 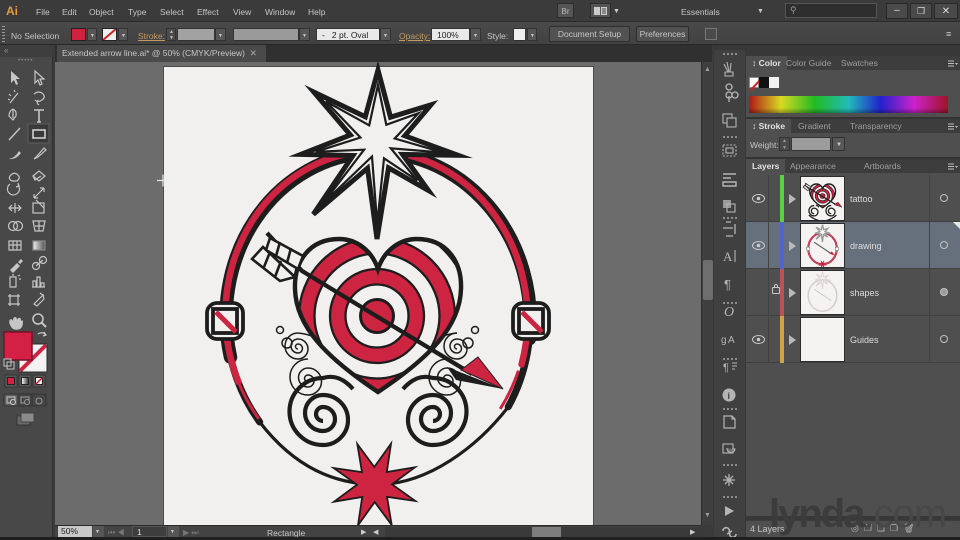 I want to click on svg-text: g, so click(x=724, y=340).